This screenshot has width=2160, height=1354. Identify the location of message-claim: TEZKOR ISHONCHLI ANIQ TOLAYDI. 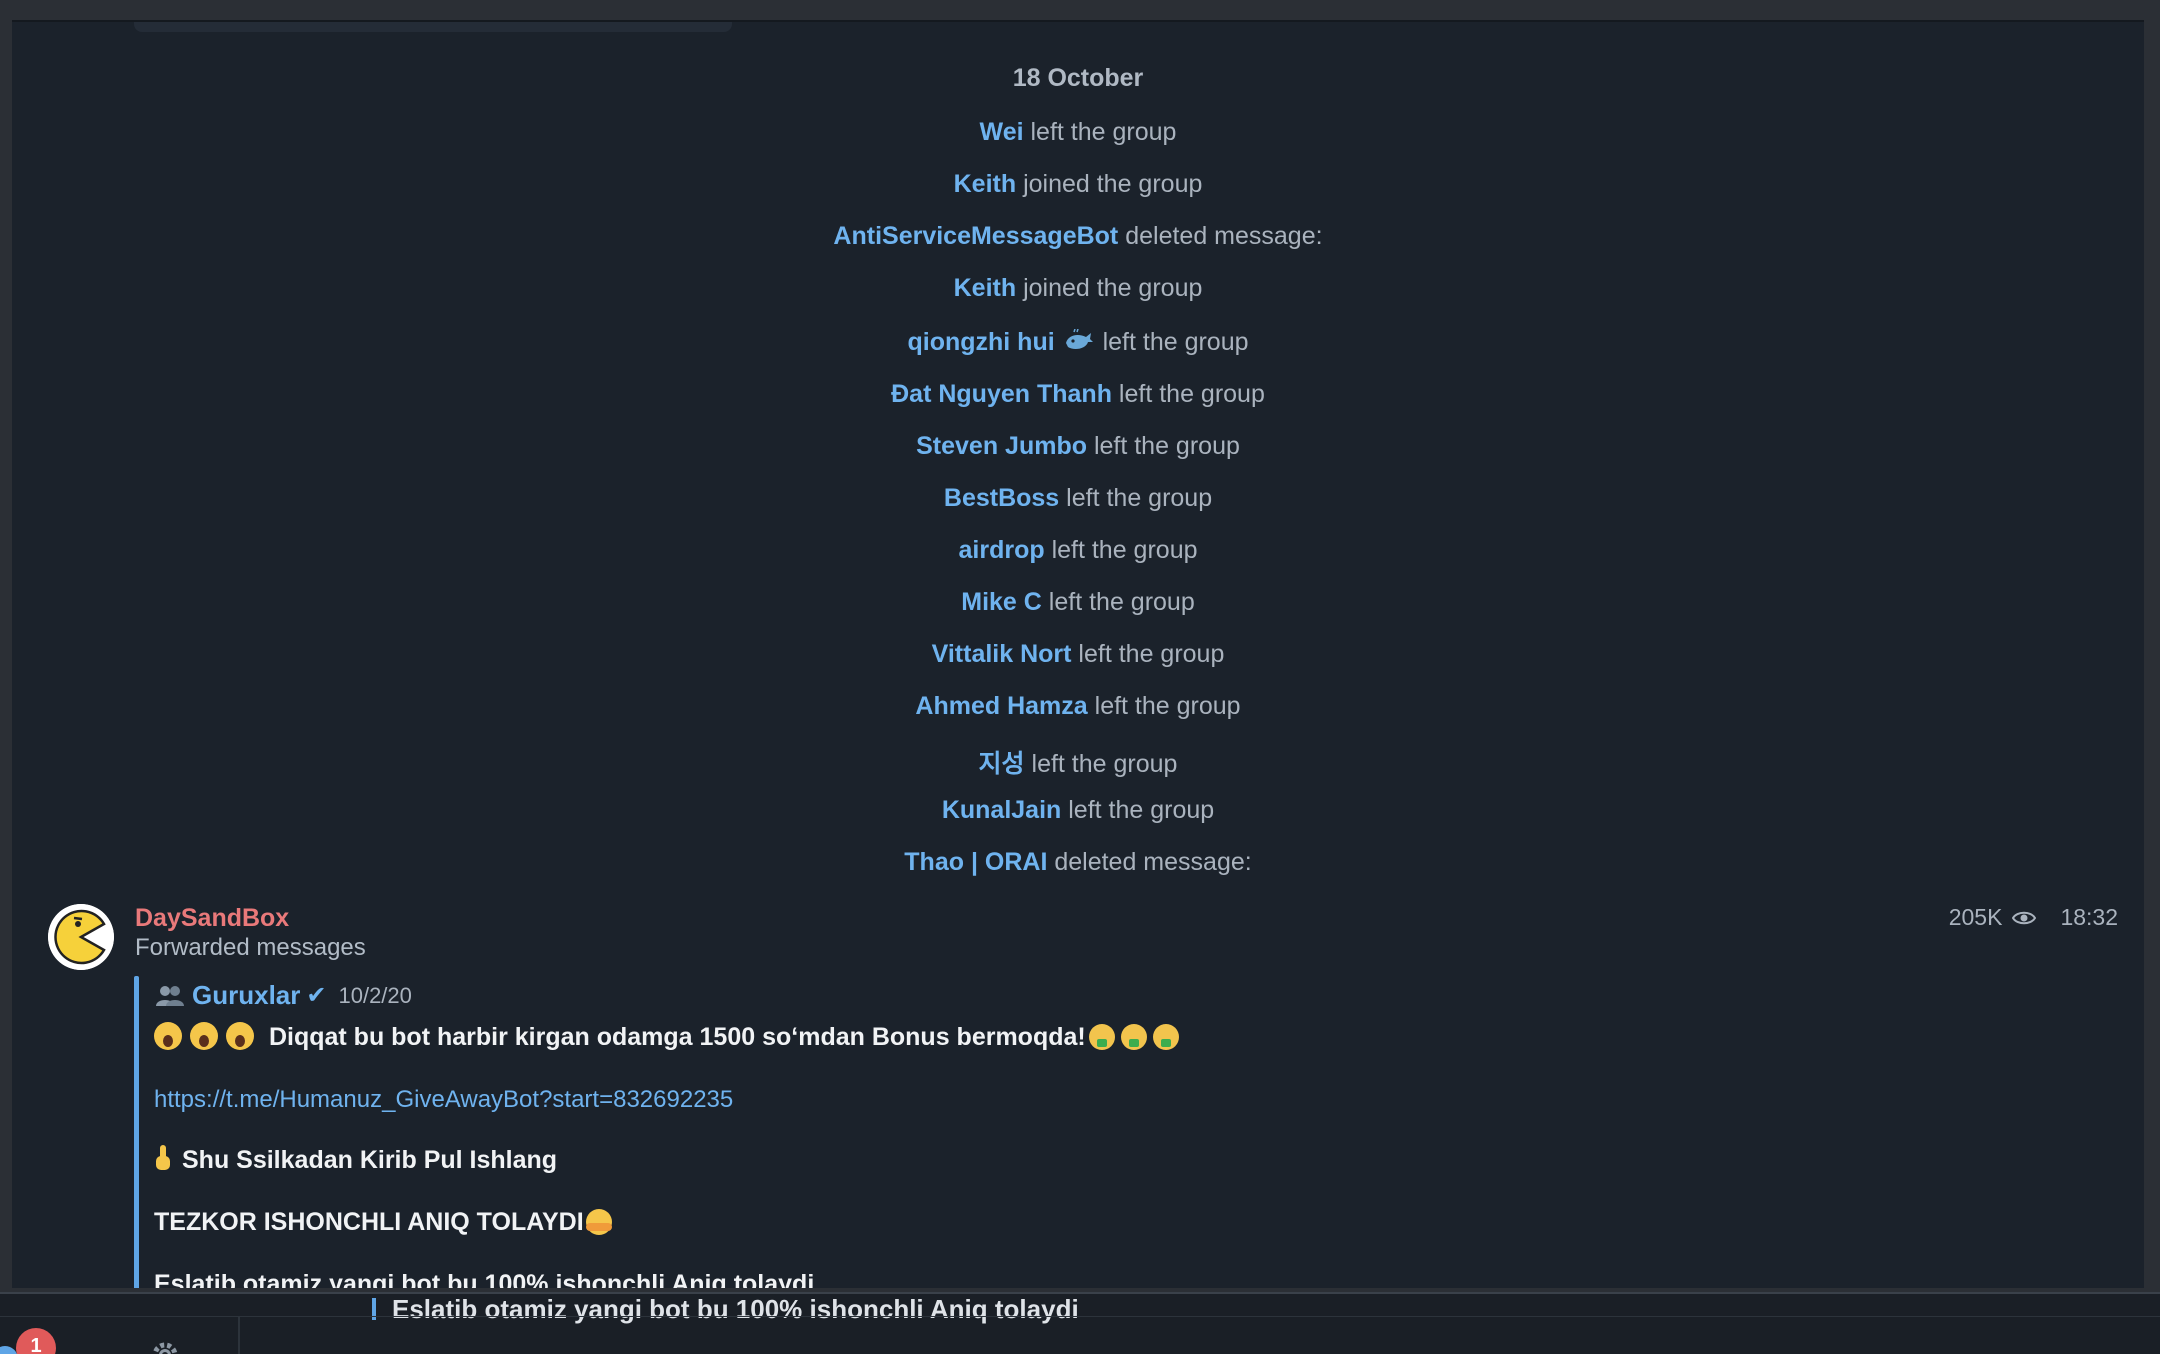
(387, 1222).